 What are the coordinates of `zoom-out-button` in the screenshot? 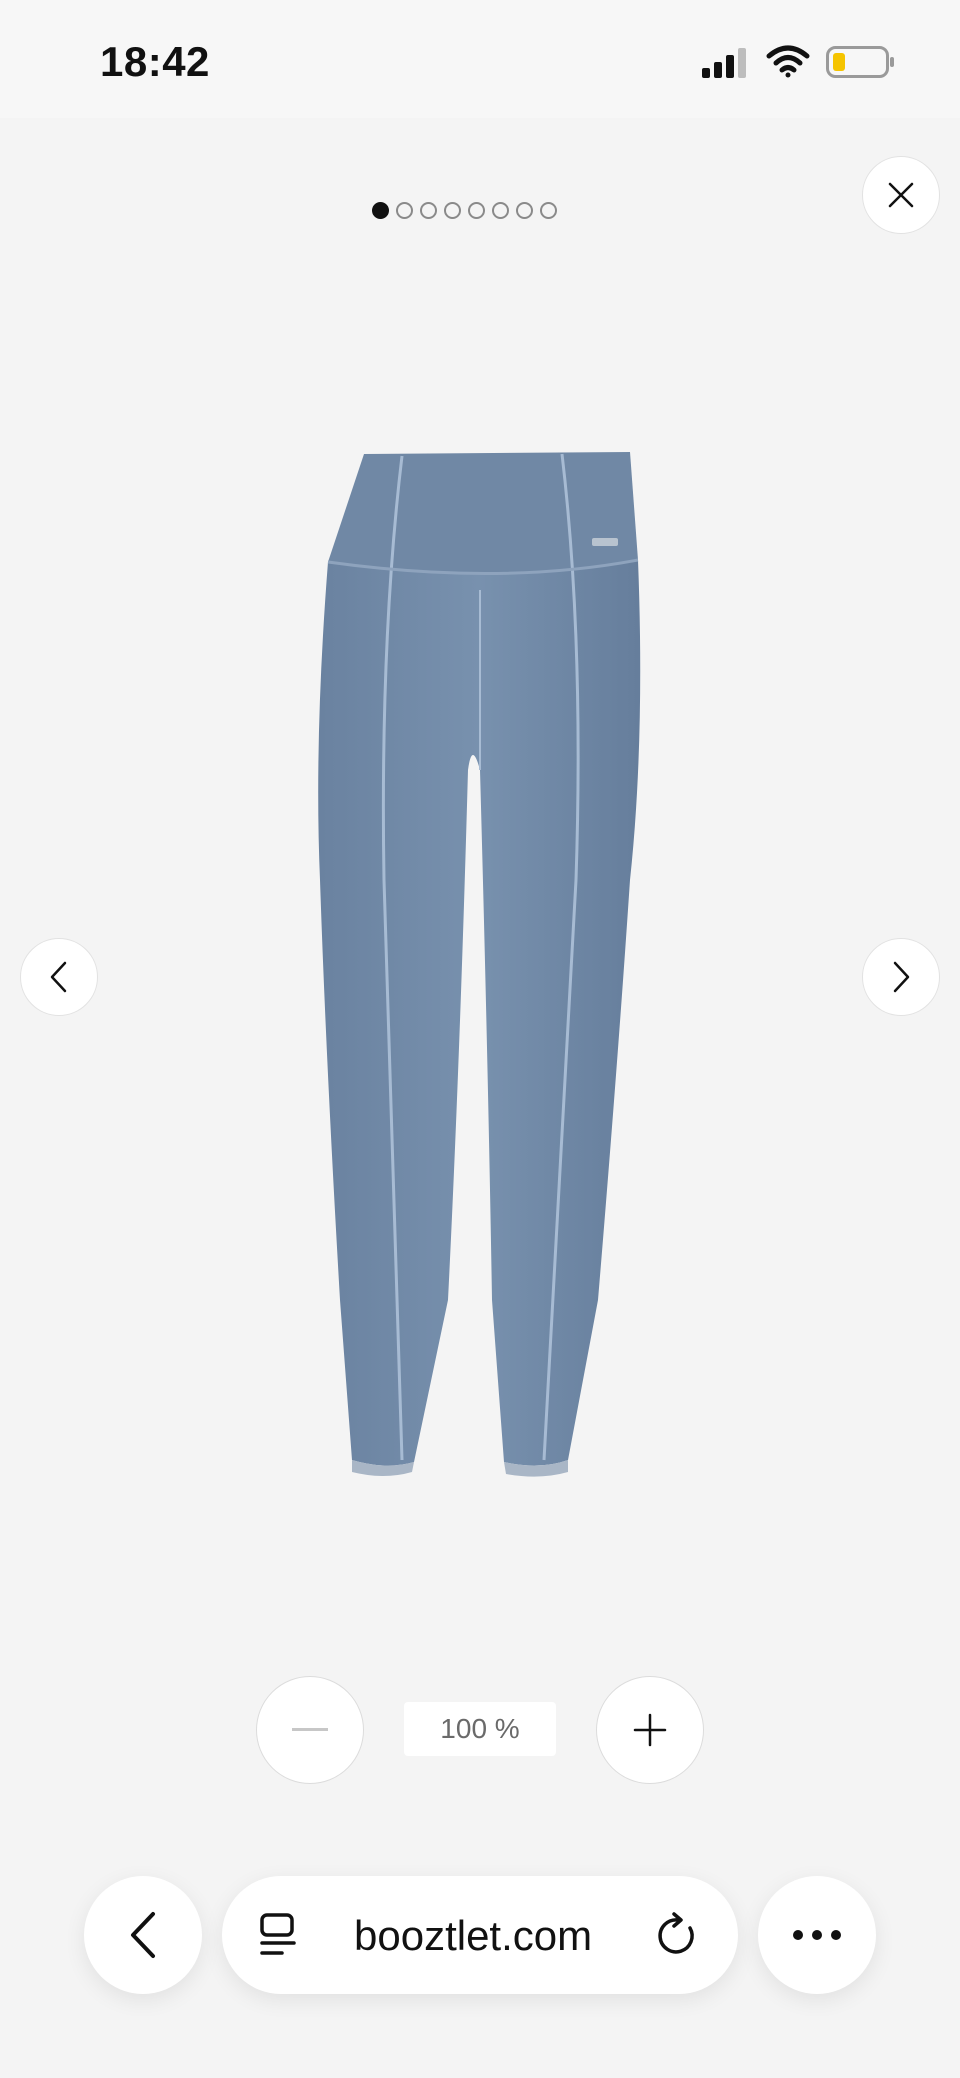 It's located at (310, 1730).